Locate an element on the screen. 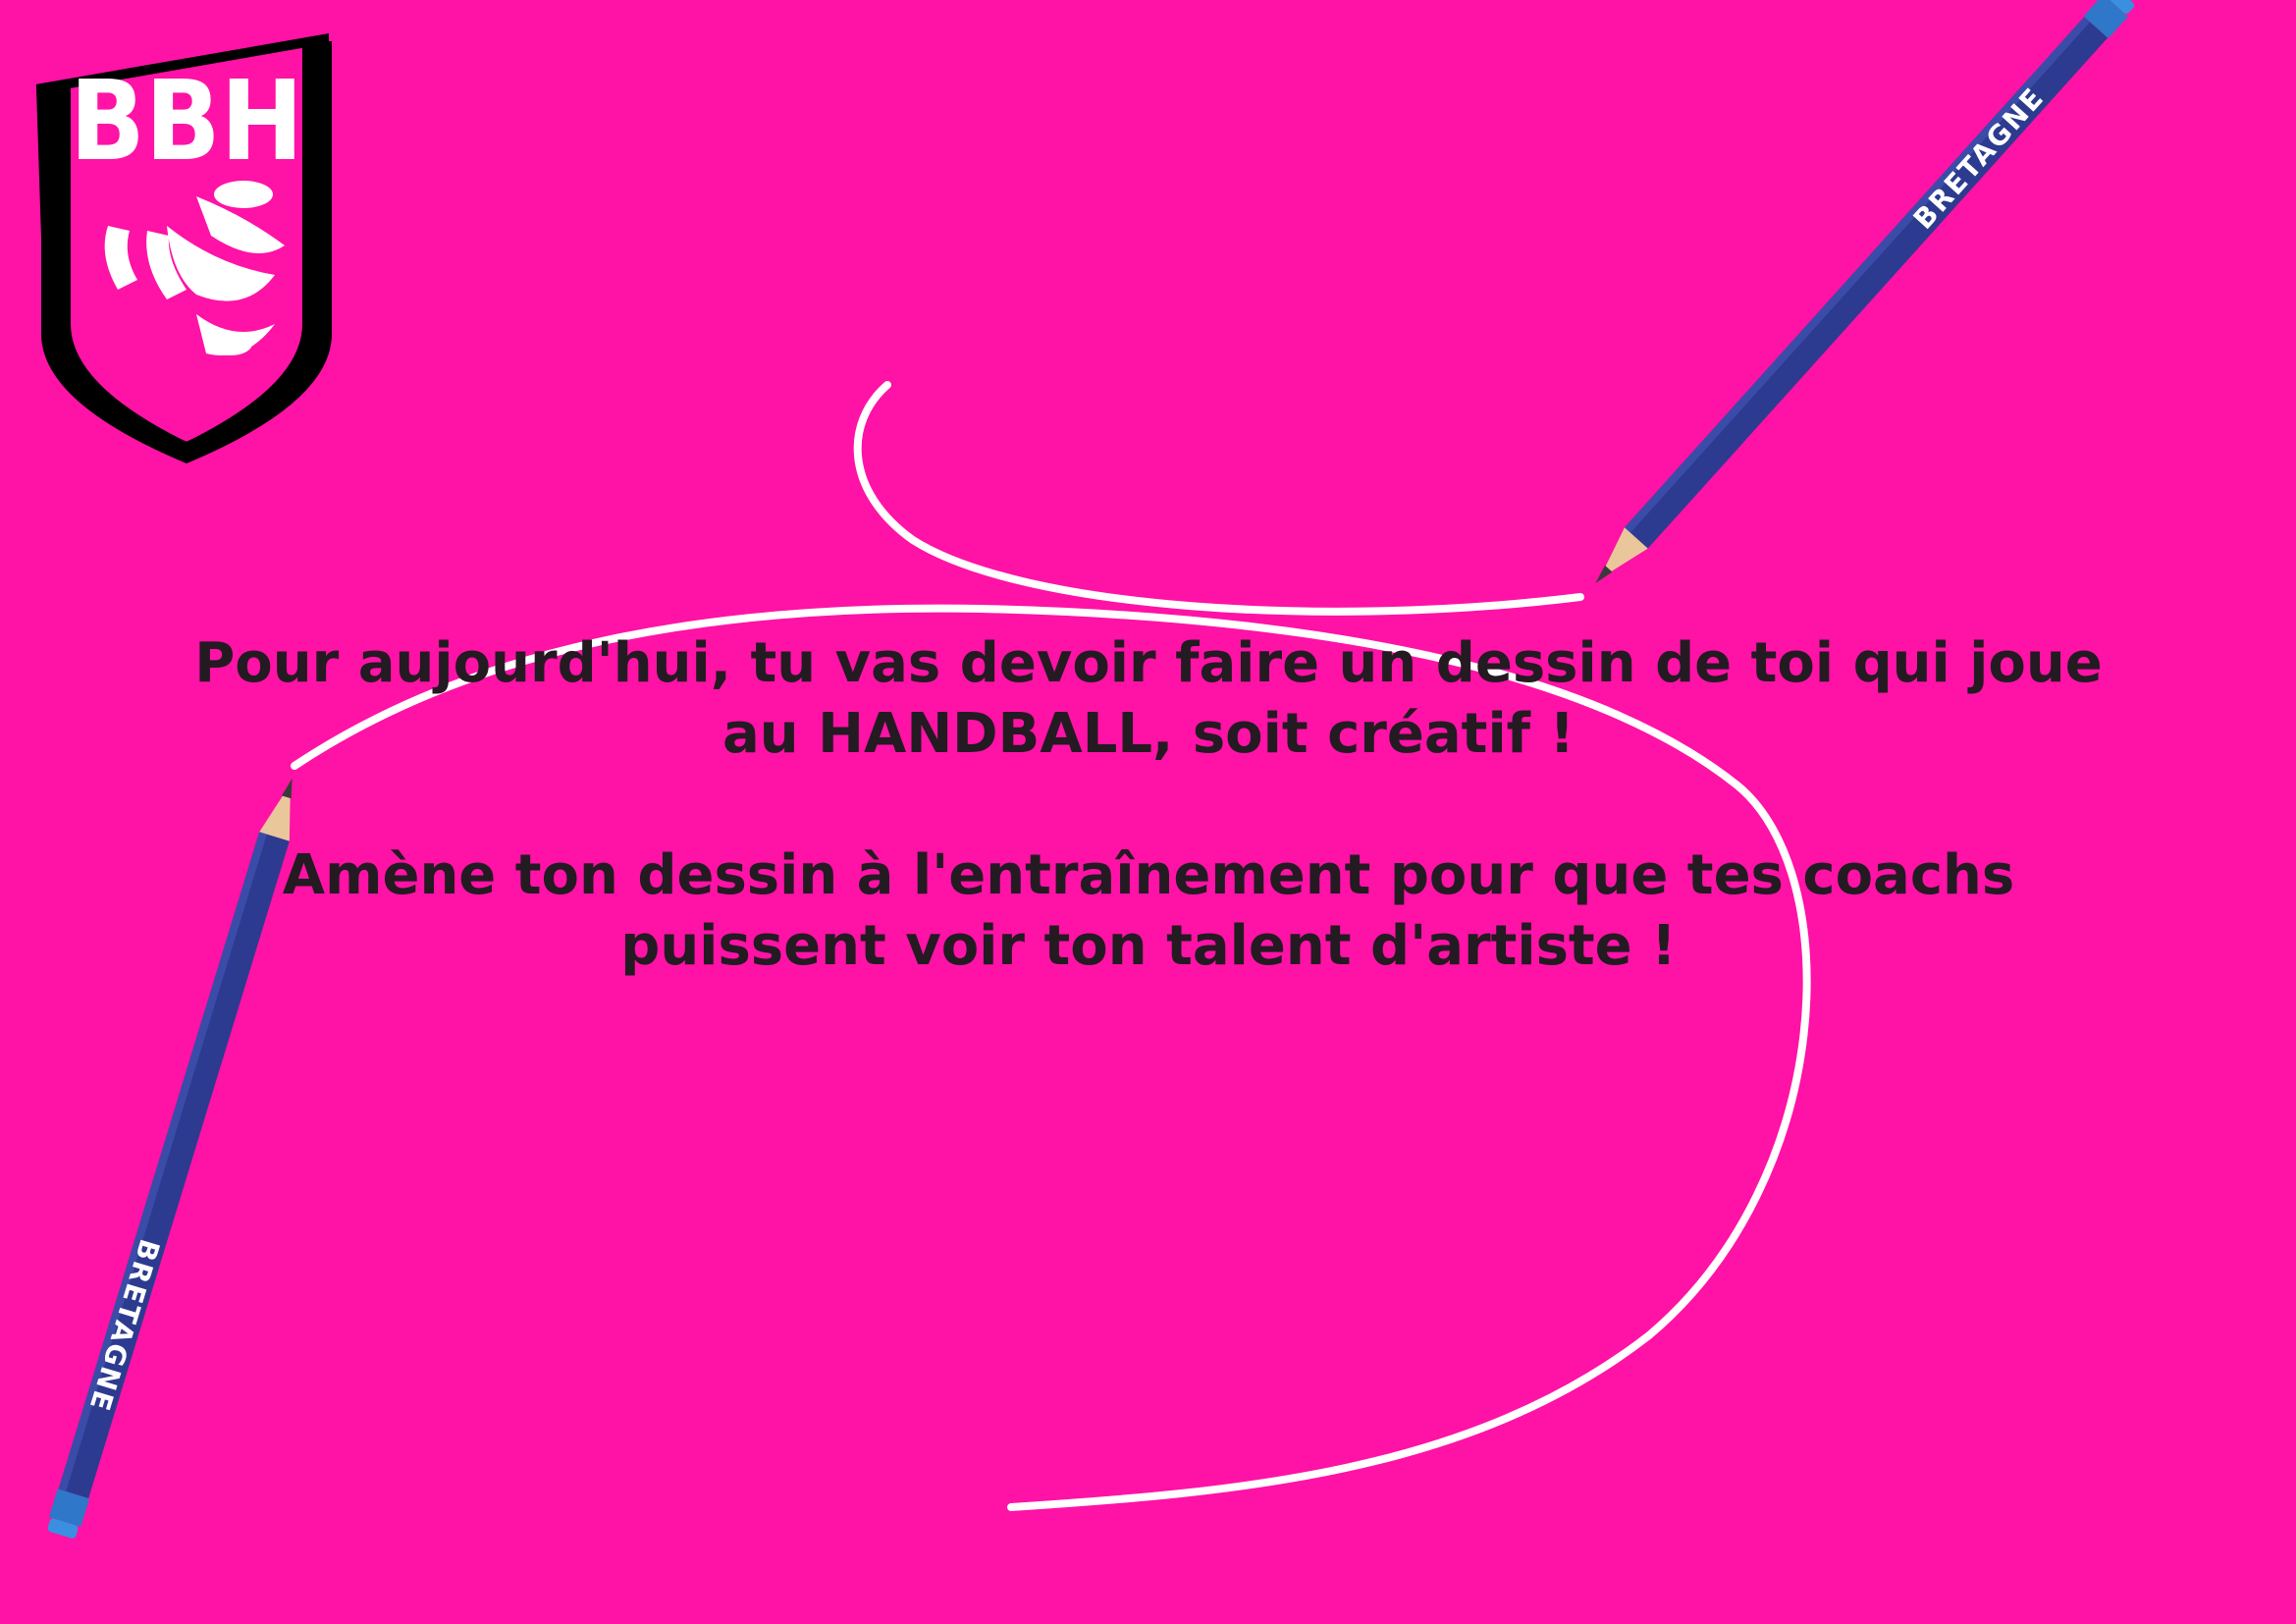  pencil-right: BRETAGNE is located at coordinates (1865, 292).